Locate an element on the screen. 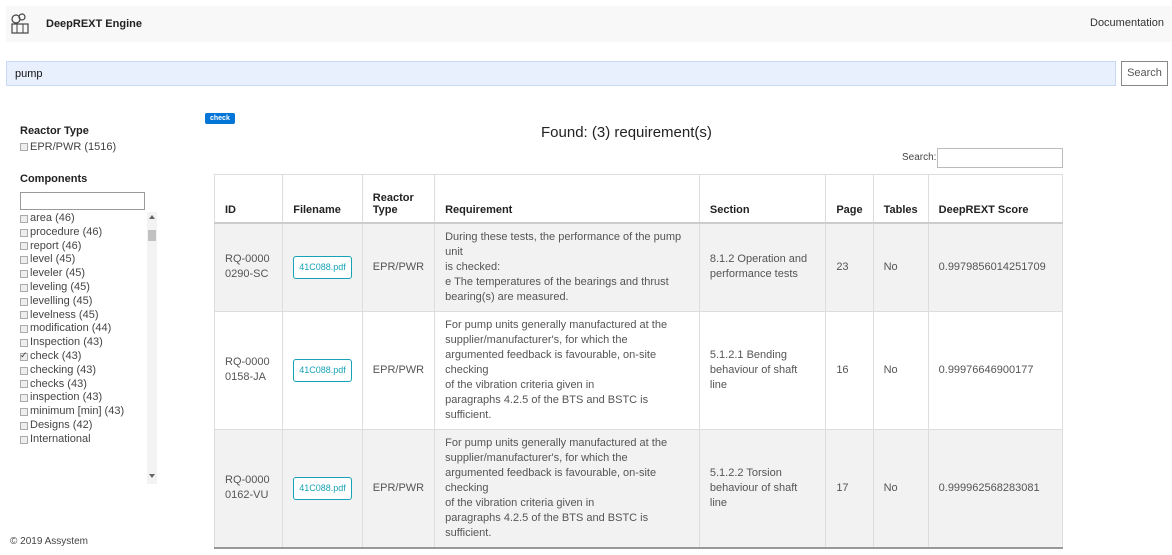 The width and height of the screenshot is (1172, 555). components-filter-input is located at coordinates (82, 201).